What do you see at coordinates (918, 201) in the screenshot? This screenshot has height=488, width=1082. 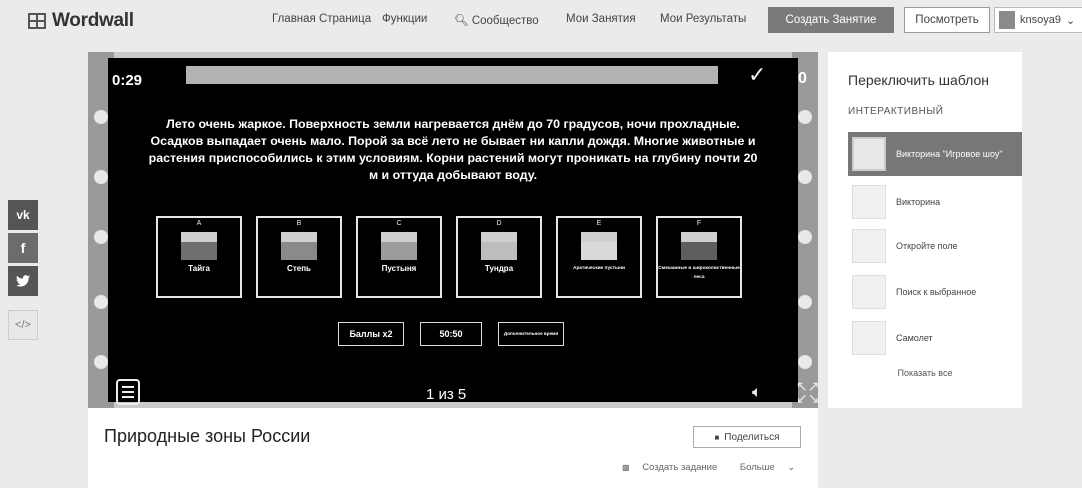 I see `template-name: Викторина` at bounding box center [918, 201].